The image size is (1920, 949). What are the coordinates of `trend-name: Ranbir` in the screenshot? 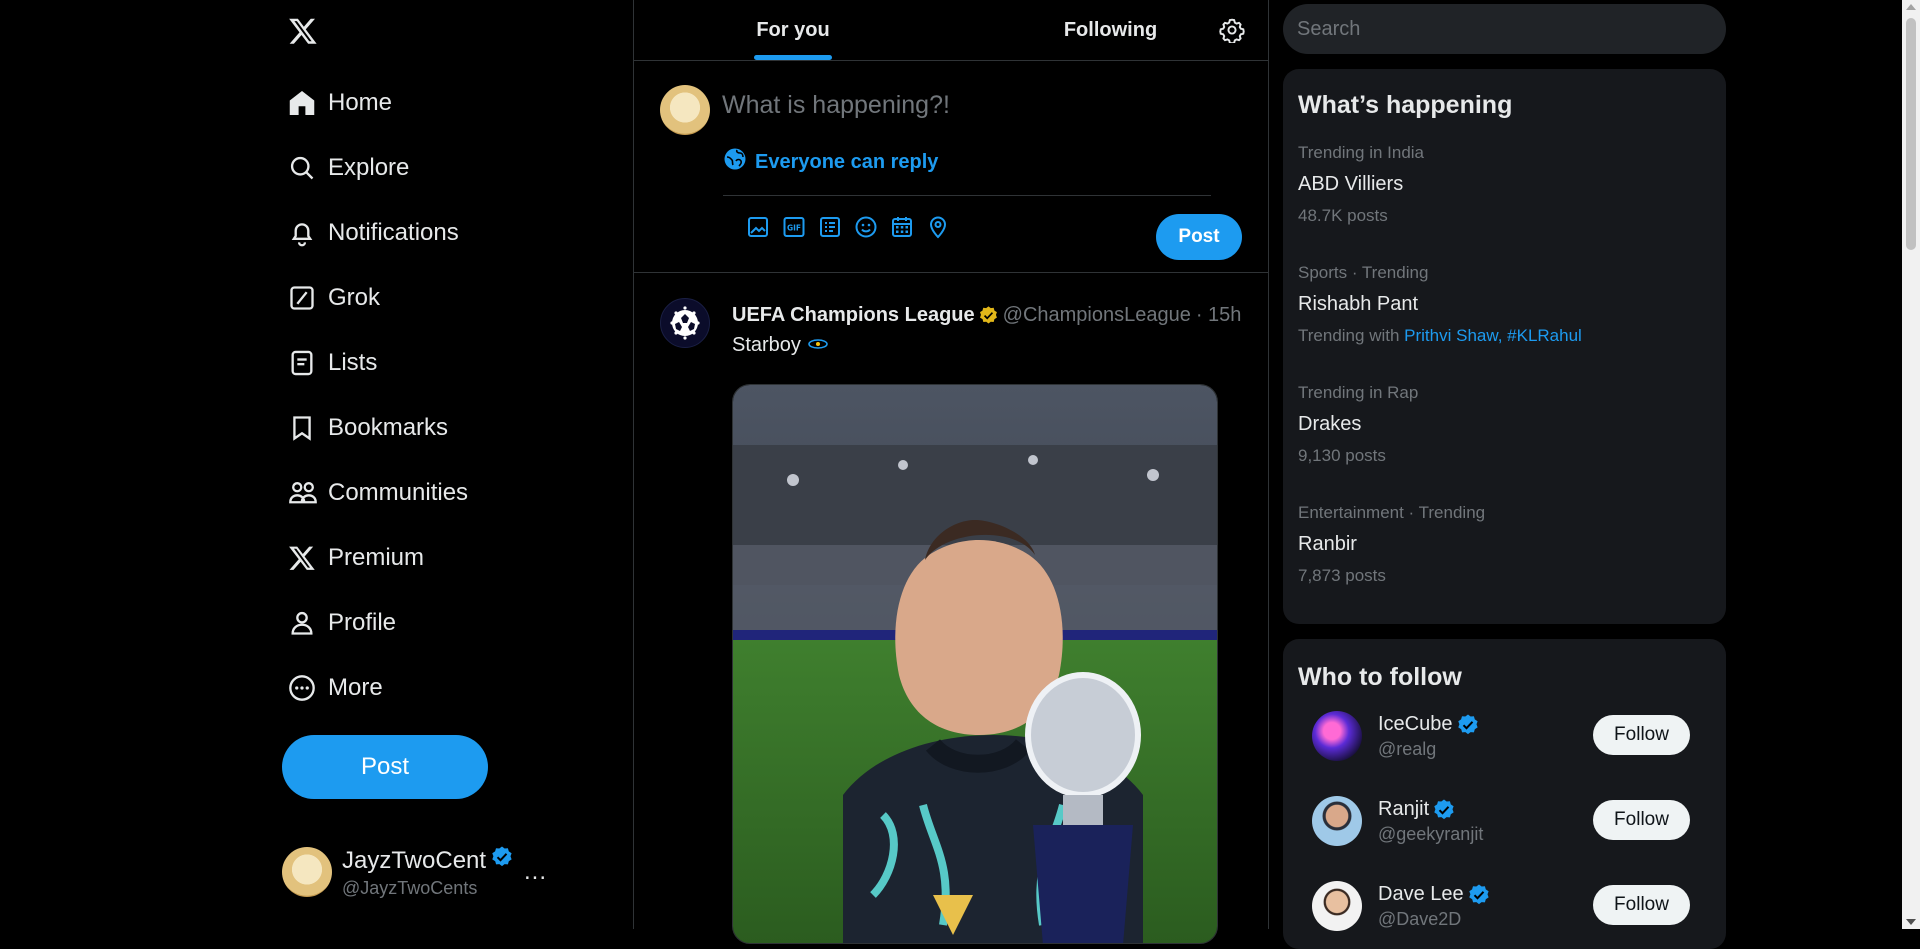 It's located at (1327, 544).